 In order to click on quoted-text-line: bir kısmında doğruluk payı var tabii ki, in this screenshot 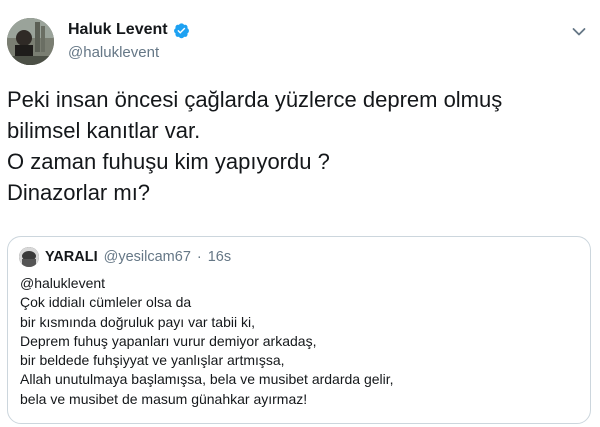, I will do `click(137, 321)`.